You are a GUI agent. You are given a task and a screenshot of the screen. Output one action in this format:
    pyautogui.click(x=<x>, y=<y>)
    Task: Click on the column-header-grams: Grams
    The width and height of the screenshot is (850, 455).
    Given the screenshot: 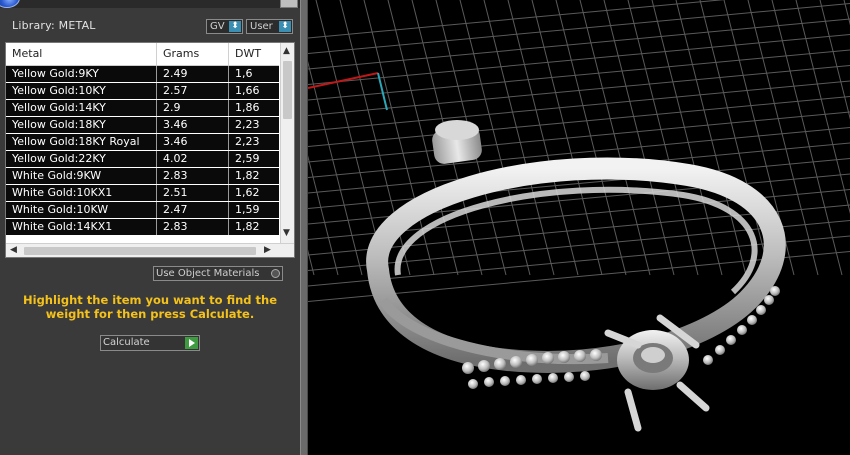 What is the action you would take?
    pyautogui.click(x=193, y=54)
    